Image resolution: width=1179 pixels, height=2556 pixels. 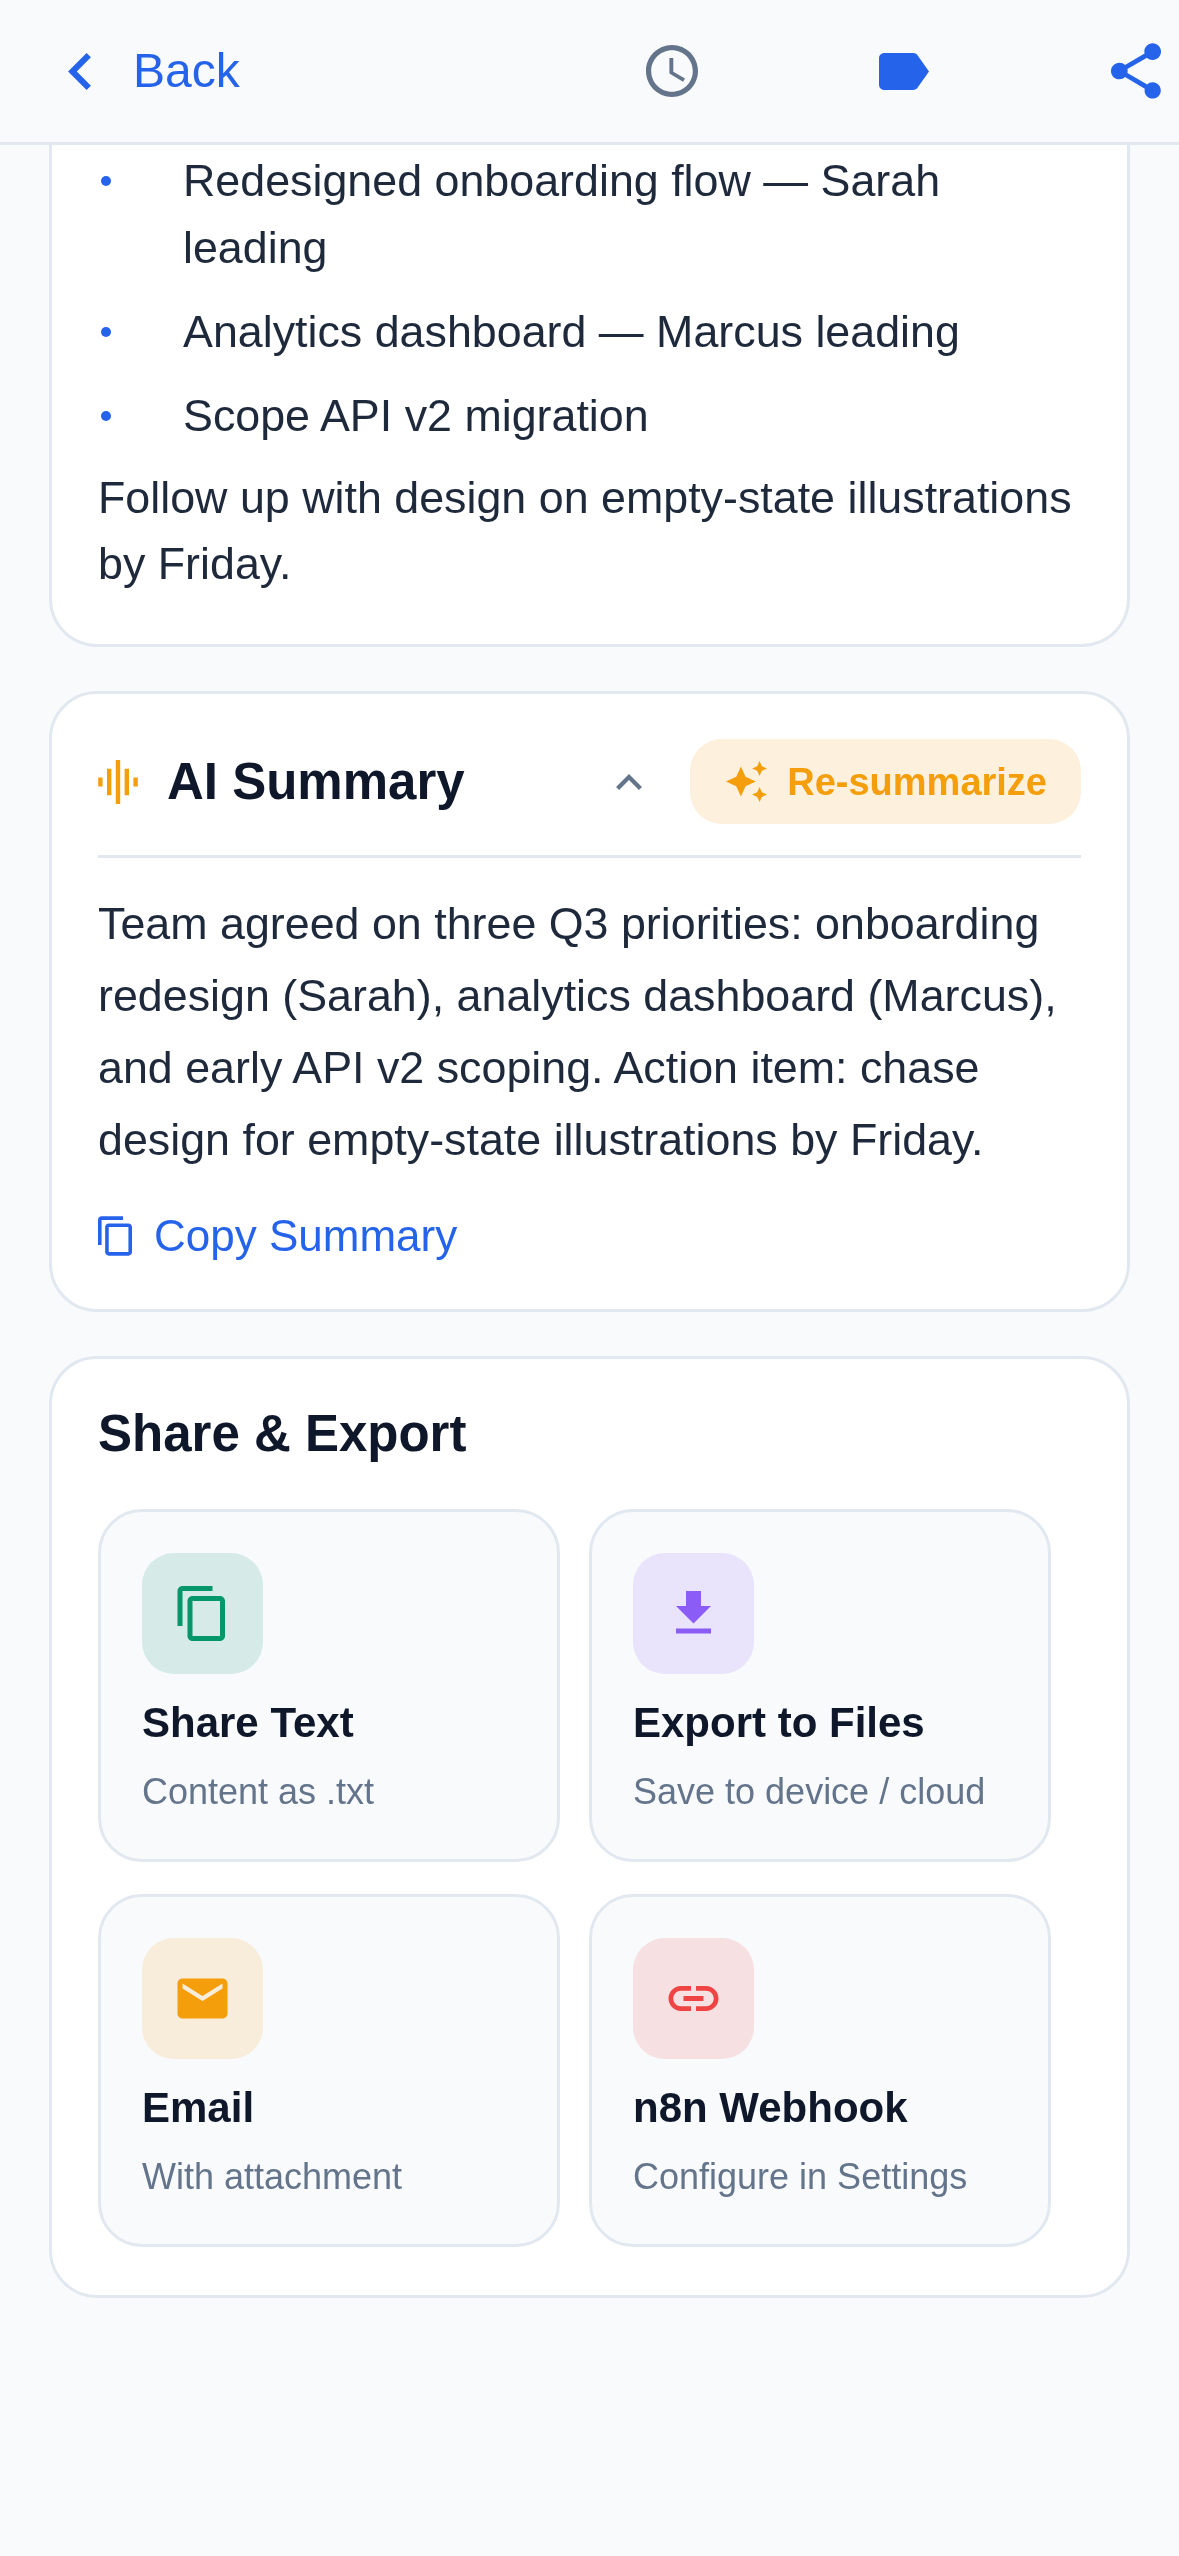 What do you see at coordinates (629, 781) in the screenshot?
I see `chevron-up-icon` at bounding box center [629, 781].